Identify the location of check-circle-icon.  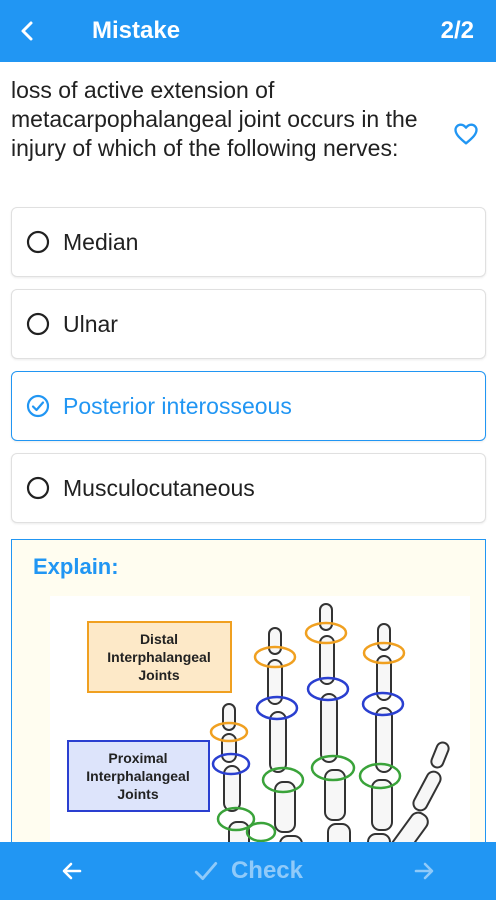
(38, 406).